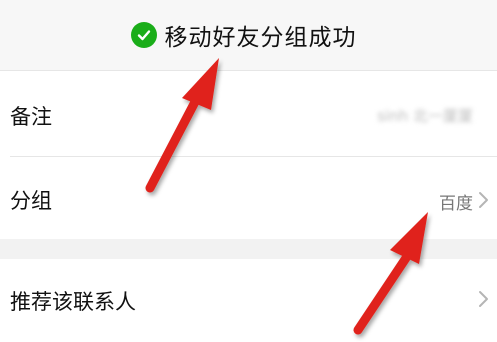  What do you see at coordinates (31, 117) in the screenshot?
I see `remark-label: 备注` at bounding box center [31, 117].